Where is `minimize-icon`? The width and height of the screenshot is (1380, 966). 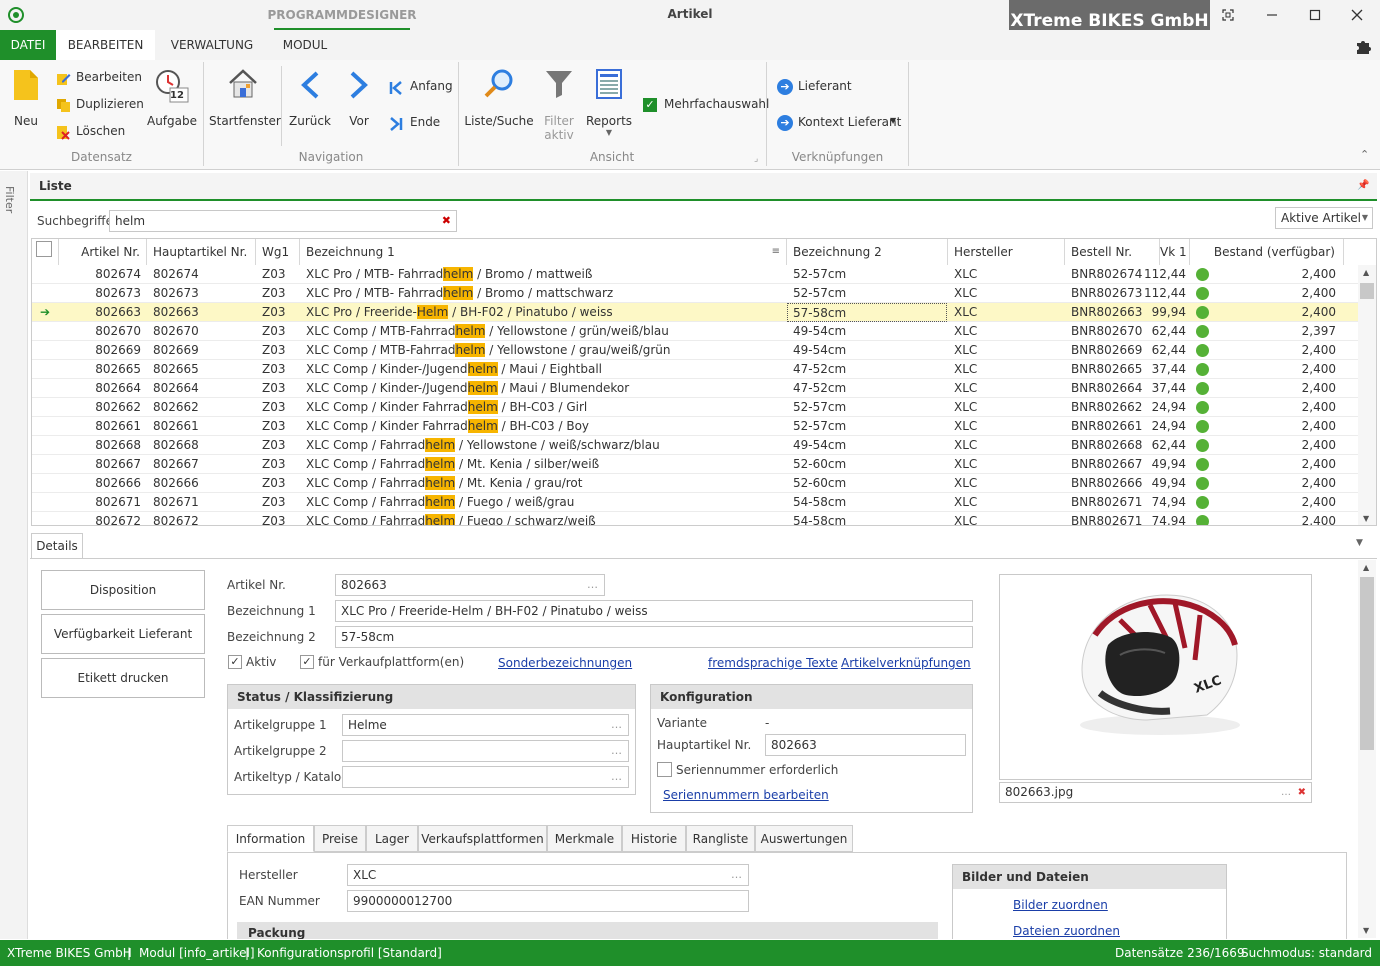 minimize-icon is located at coordinates (1272, 15).